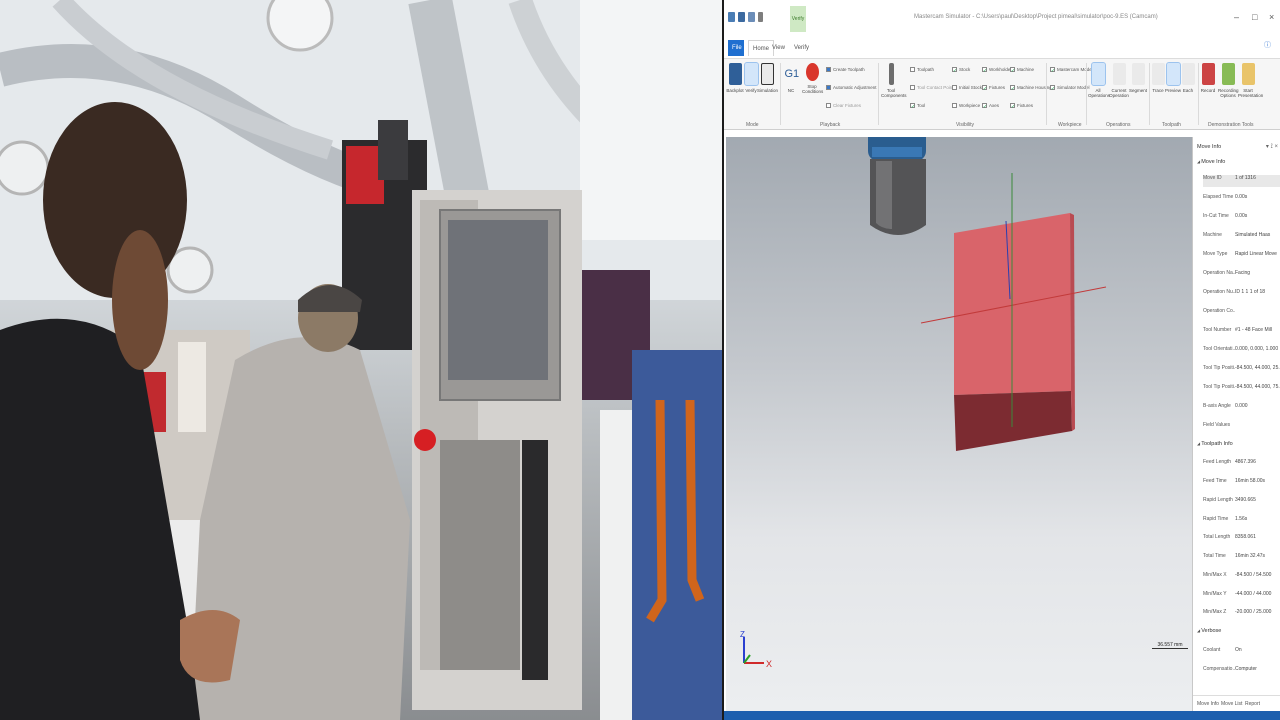 Image resolution: width=1280 pixels, height=720 pixels. I want to click on tab-move-info: Move Info, so click(1208, 704).